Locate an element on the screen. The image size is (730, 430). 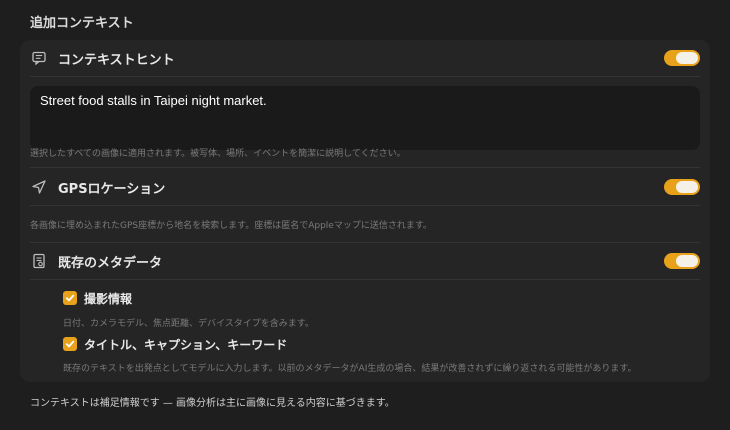
footer-note: コンテキストは補足情報です — 画像分析は主に画像に見える内容に基づきます。 is located at coordinates (212, 403).